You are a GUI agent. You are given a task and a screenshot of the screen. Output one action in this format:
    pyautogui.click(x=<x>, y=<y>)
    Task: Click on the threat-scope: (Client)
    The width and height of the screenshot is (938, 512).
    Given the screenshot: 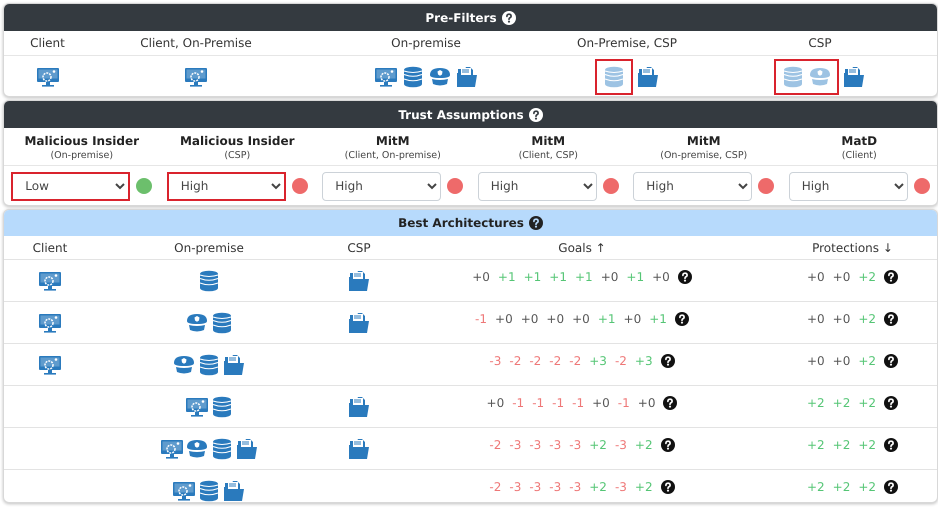 What is the action you would take?
    pyautogui.click(x=859, y=155)
    